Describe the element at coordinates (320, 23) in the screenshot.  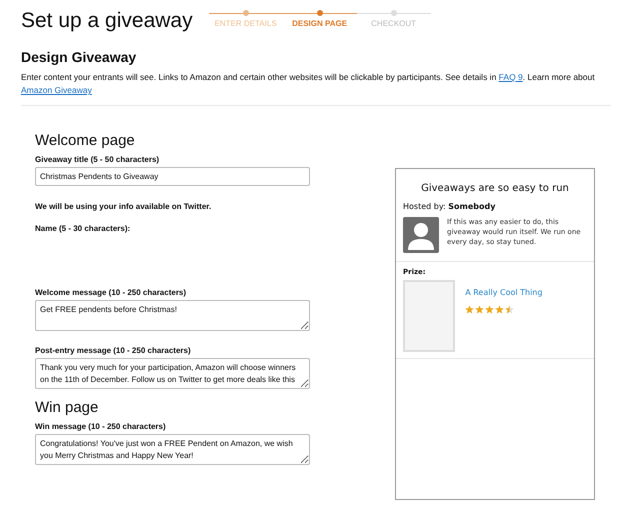
I see `step-label: DESIGN PAGE` at that location.